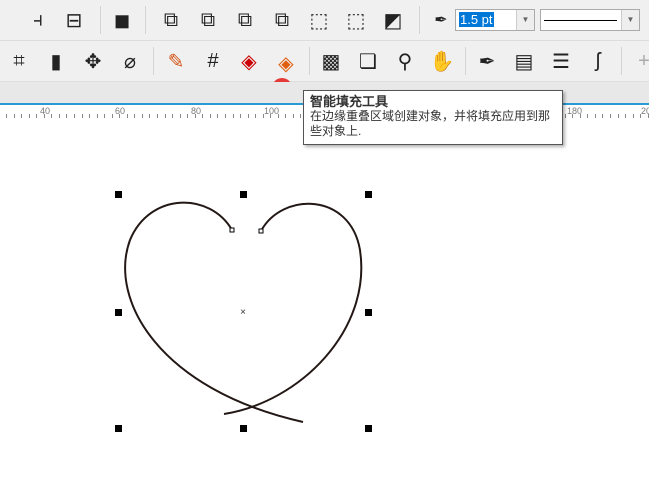  Describe the element at coordinates (590, 20) in the screenshot. I see `line-style-select: ▼` at that location.